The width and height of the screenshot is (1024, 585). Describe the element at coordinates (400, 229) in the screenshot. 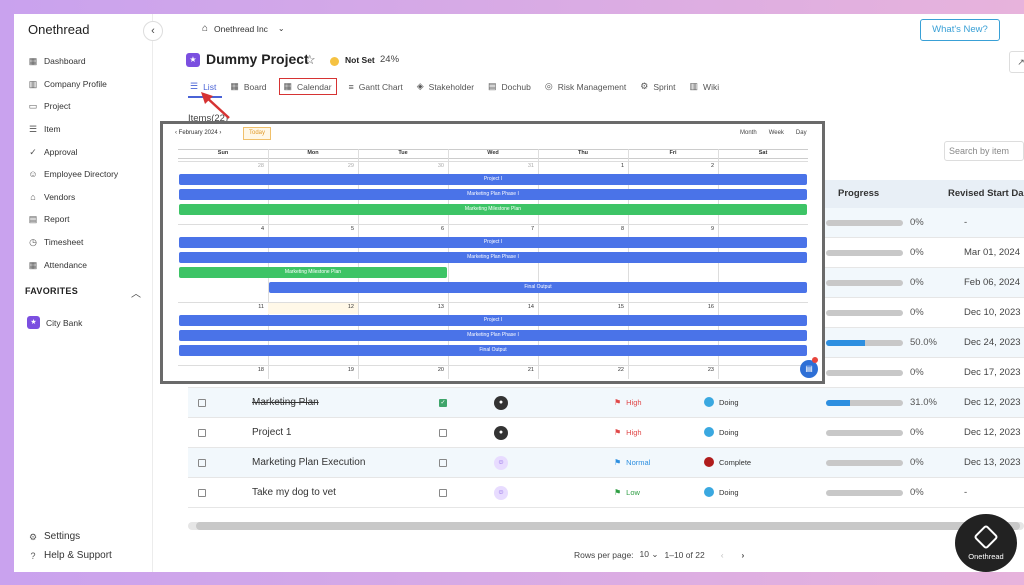

I see `day-number: 6` at that location.